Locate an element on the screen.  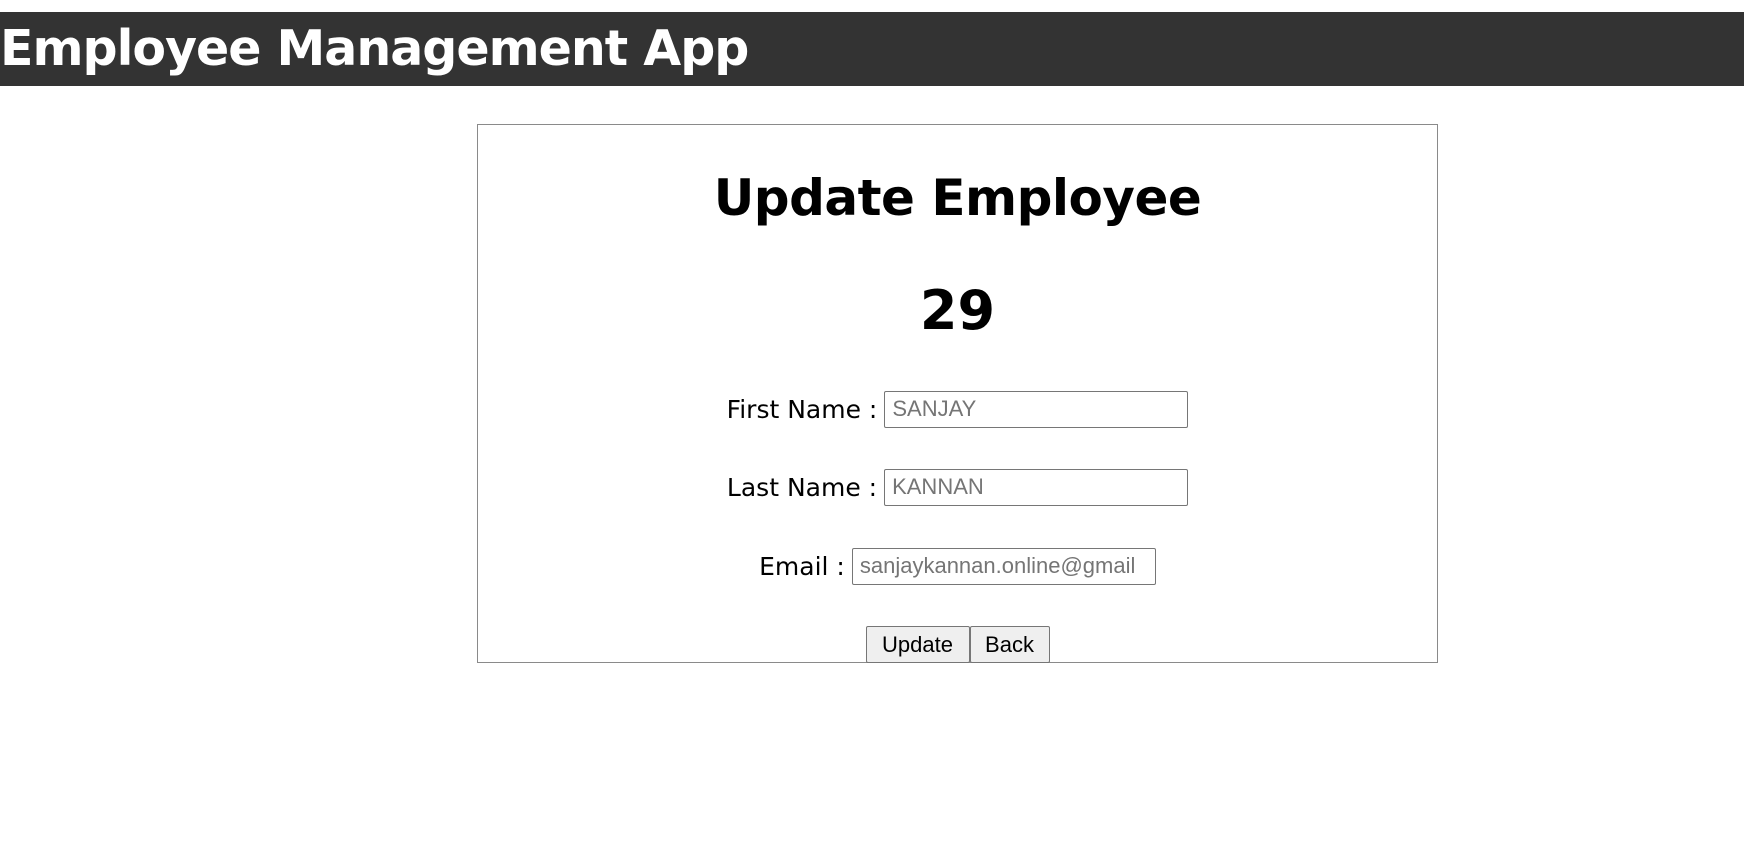
last-name-label: Last Name : is located at coordinates (802, 487).